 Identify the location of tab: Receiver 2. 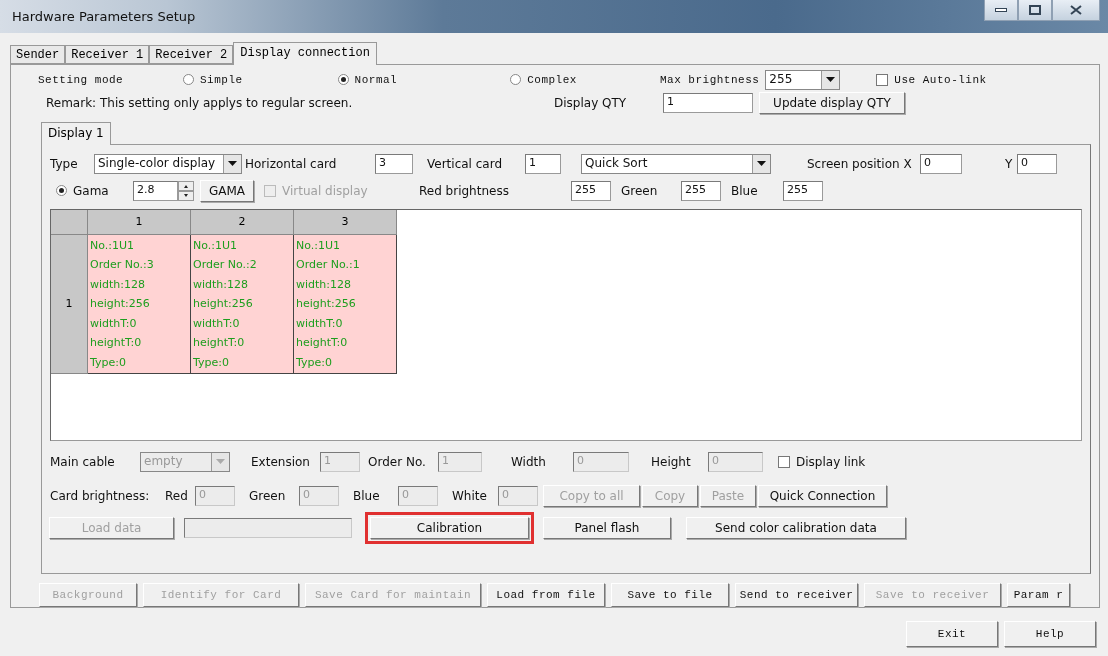
(191, 54).